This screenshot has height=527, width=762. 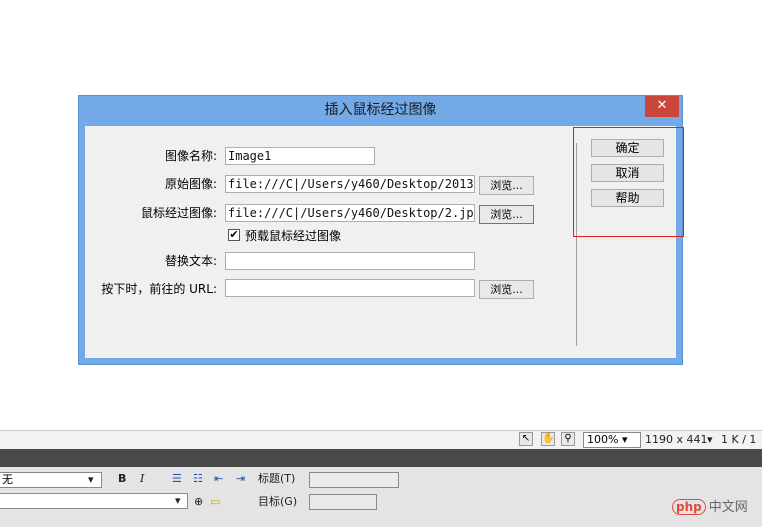 What do you see at coordinates (628, 182) in the screenshot?
I see `highlight-box` at bounding box center [628, 182].